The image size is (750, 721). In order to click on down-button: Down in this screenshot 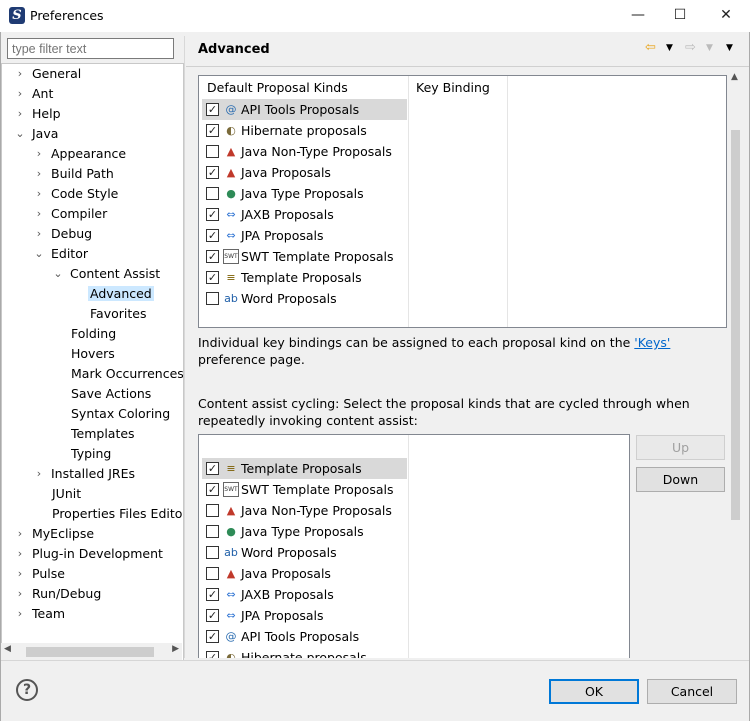, I will do `click(680, 479)`.